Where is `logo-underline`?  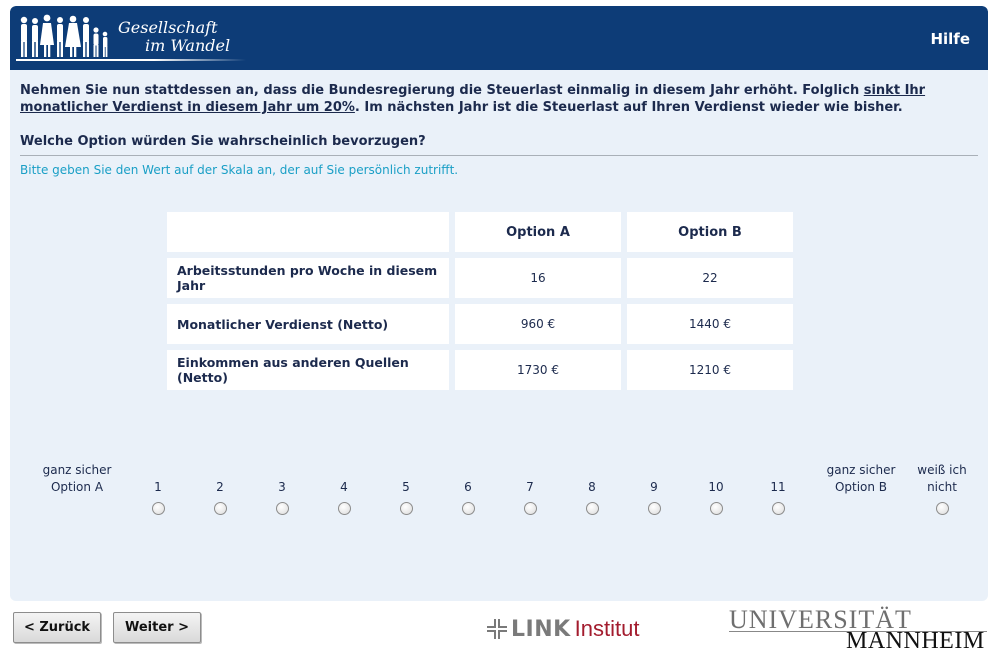 logo-underline is located at coordinates (131, 60).